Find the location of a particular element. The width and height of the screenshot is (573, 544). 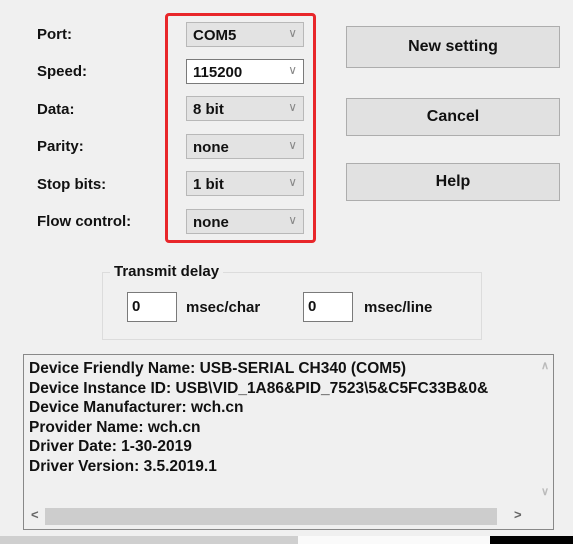

info-line: Provider Name: wch.cn is located at coordinates (115, 427).